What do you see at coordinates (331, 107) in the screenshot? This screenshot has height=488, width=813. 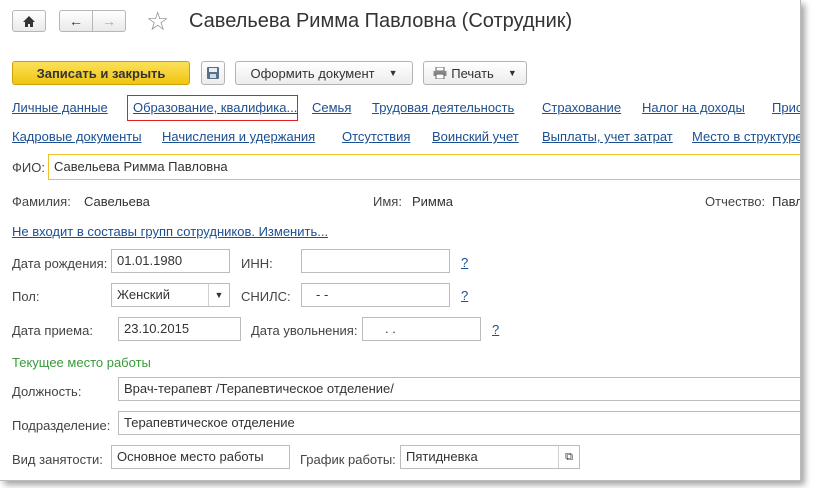 I see `link-family: Семья` at bounding box center [331, 107].